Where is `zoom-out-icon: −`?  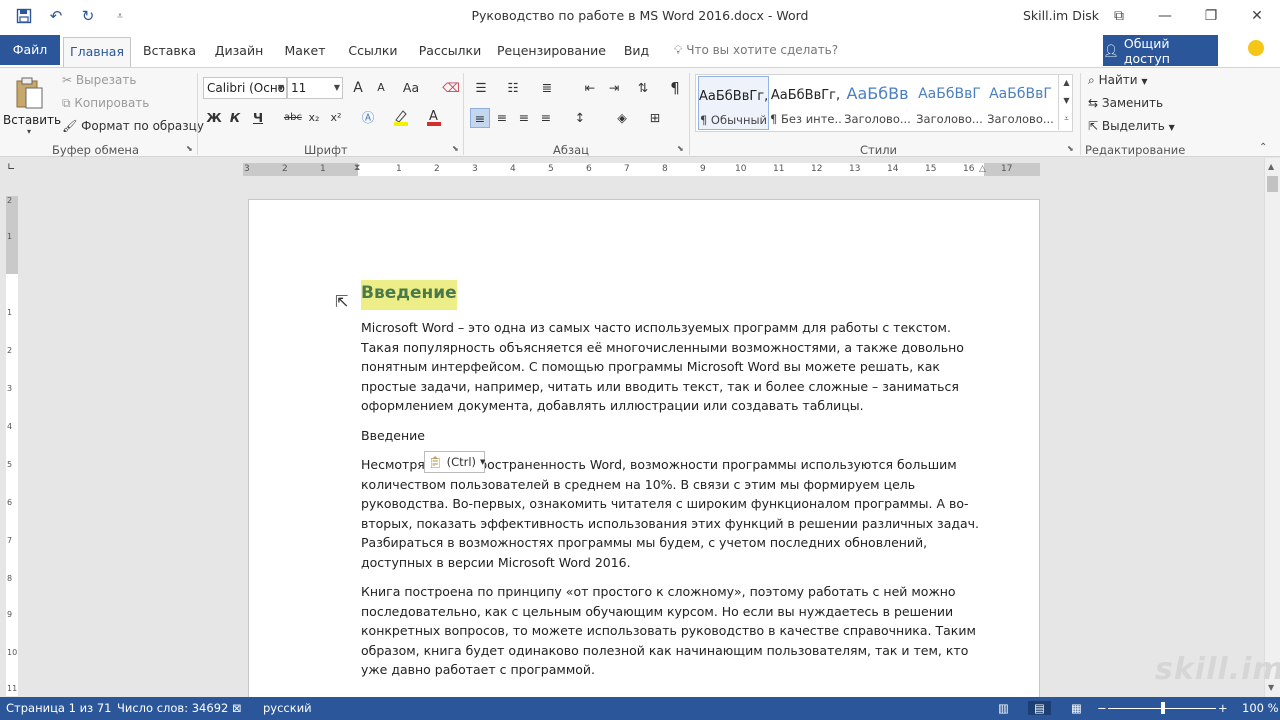 zoom-out-icon: − is located at coordinates (1102, 708).